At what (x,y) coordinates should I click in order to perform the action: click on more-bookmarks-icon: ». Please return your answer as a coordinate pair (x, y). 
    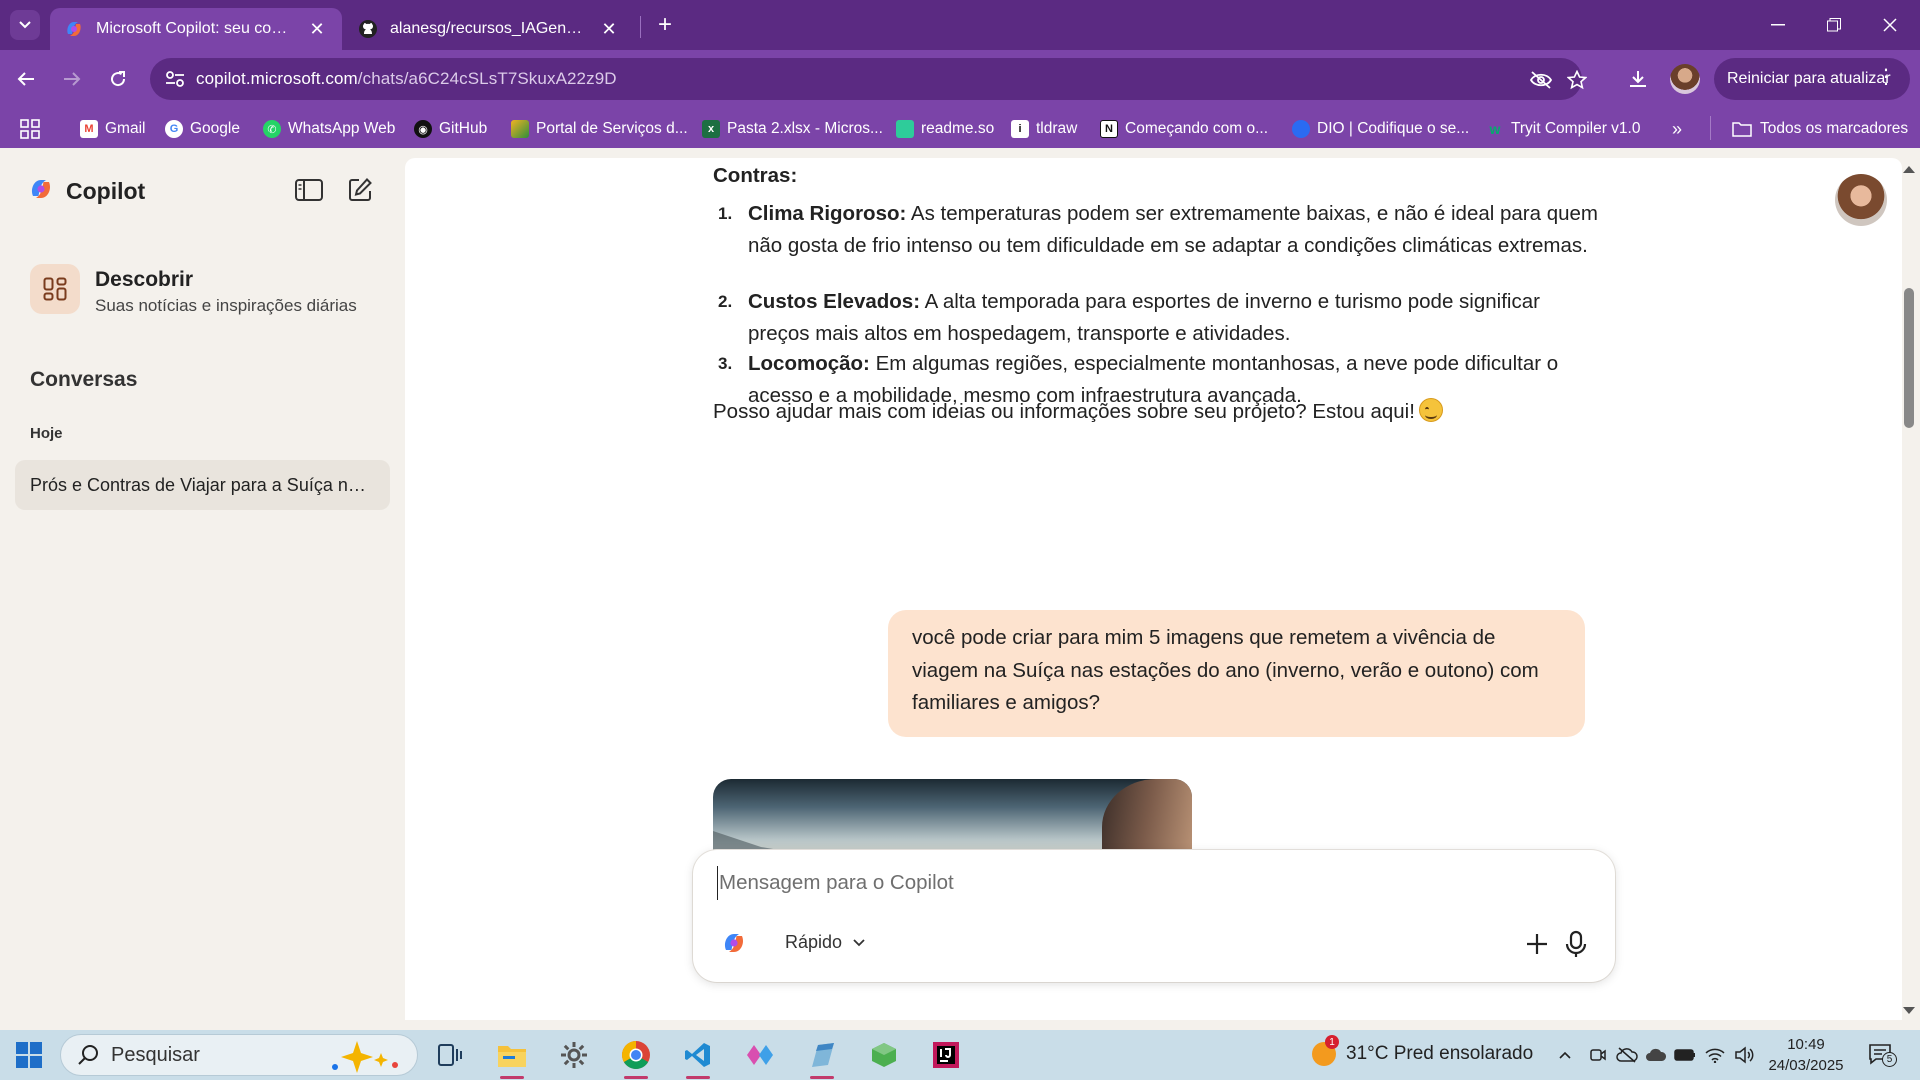
    Looking at the image, I should click on (1677, 129).